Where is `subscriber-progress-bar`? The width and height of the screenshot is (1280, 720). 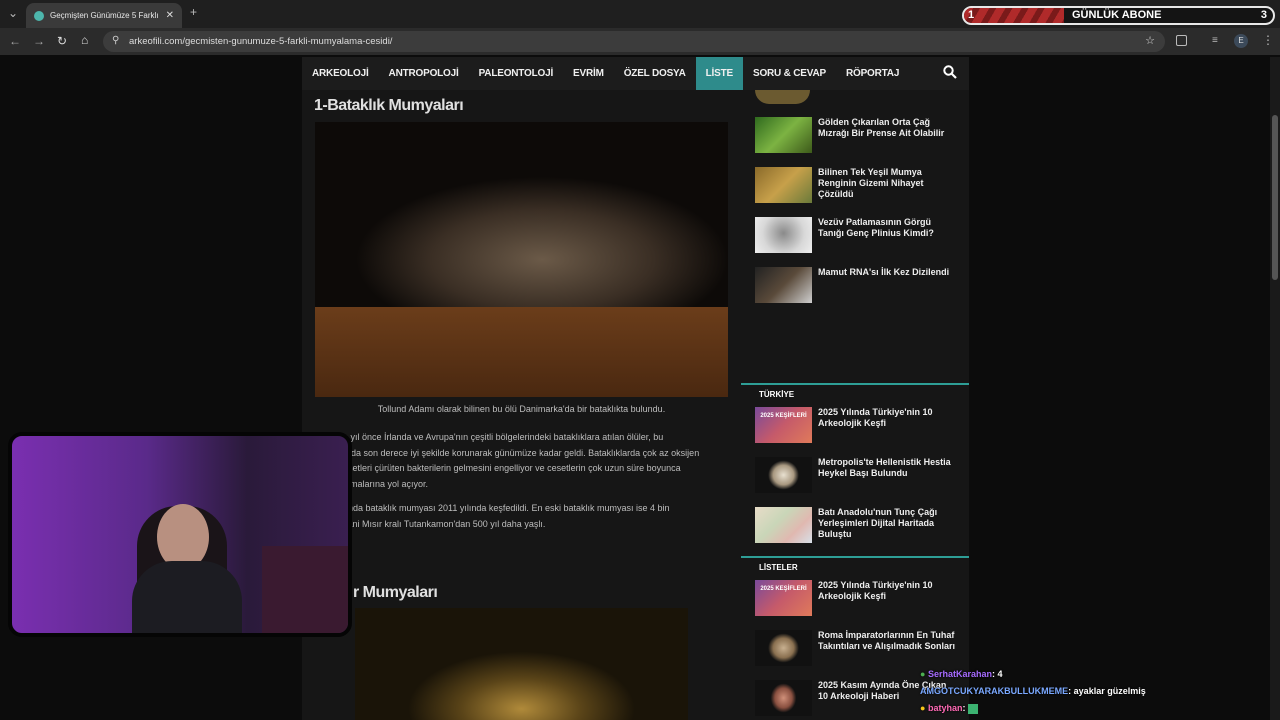 subscriber-progress-bar is located at coordinates (1014, 15).